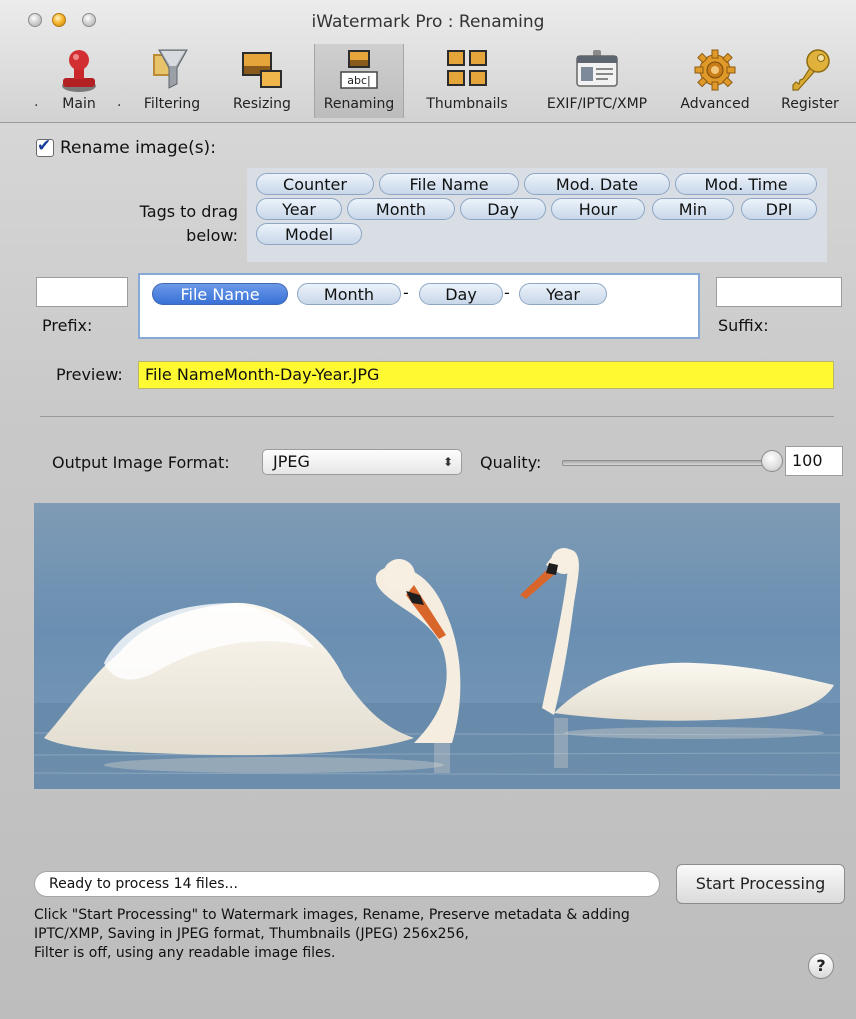 This screenshot has width=856, height=1019. I want to click on window-title: iWatermark Pro : Renaming, so click(428, 22).